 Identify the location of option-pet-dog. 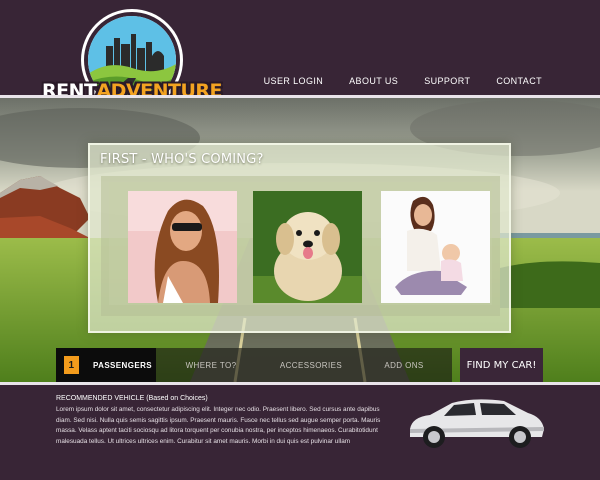
(307, 247).